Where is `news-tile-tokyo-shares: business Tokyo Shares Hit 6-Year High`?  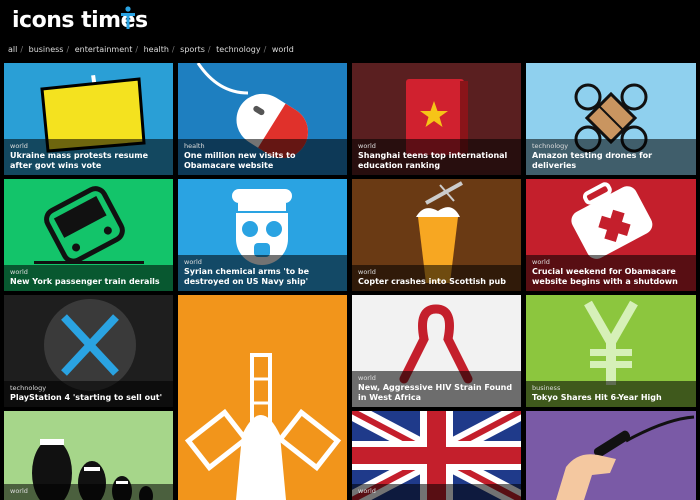
news-tile-tokyo-shares: business Tokyo Shares Hit 6-Year High is located at coordinates (611, 351).